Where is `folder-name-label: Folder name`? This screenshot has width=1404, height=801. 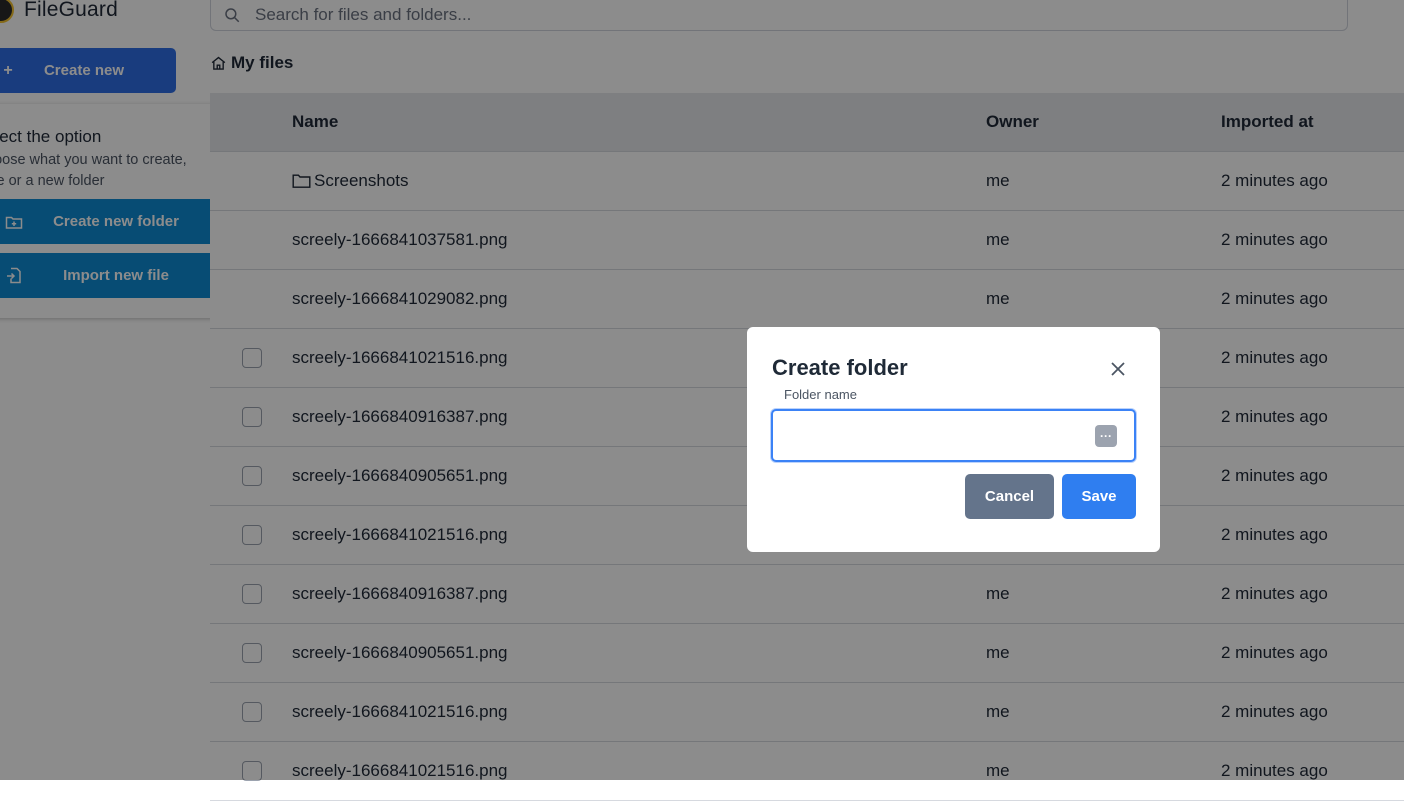 folder-name-label: Folder name is located at coordinates (820, 394).